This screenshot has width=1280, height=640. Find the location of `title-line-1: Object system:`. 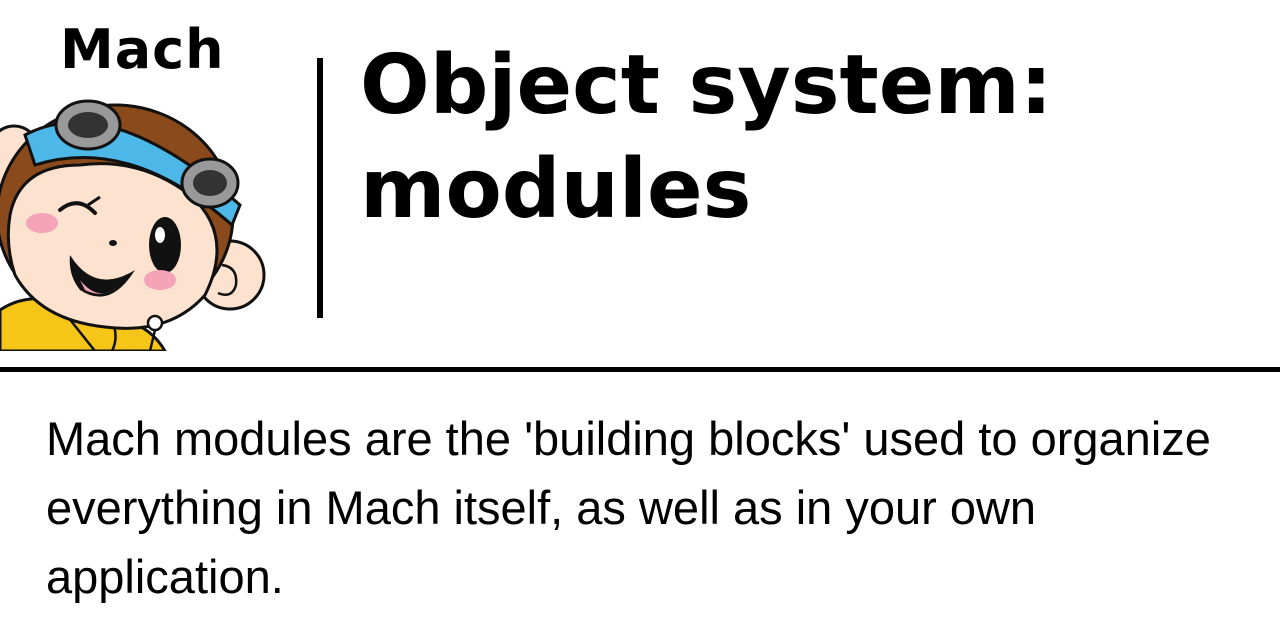

title-line-1: Object system: is located at coordinates (706, 85).